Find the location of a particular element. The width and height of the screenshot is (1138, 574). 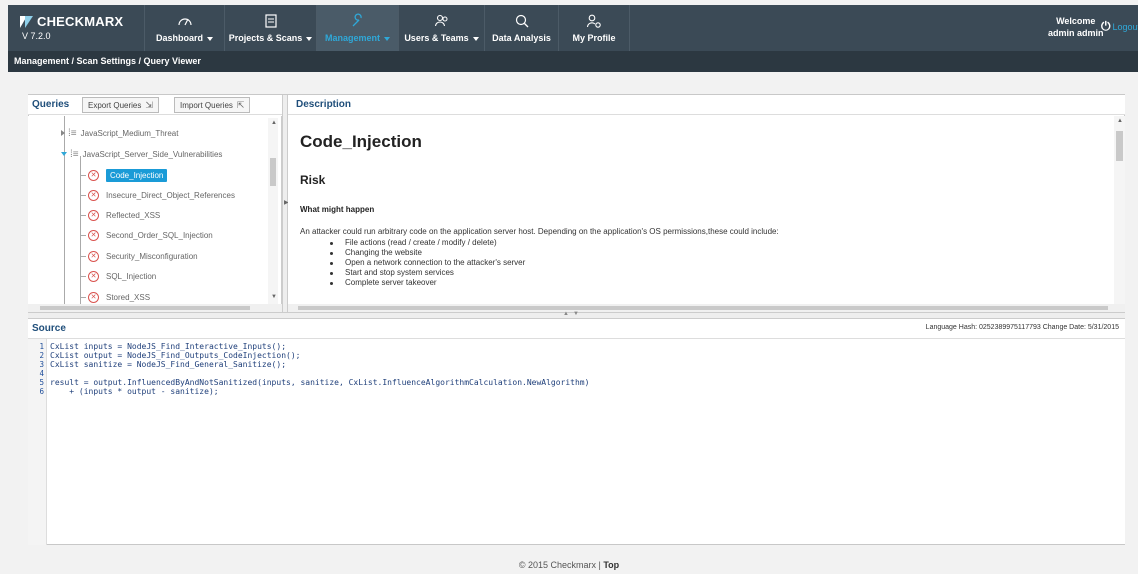

risk-heading: Risk is located at coordinates (313, 180).